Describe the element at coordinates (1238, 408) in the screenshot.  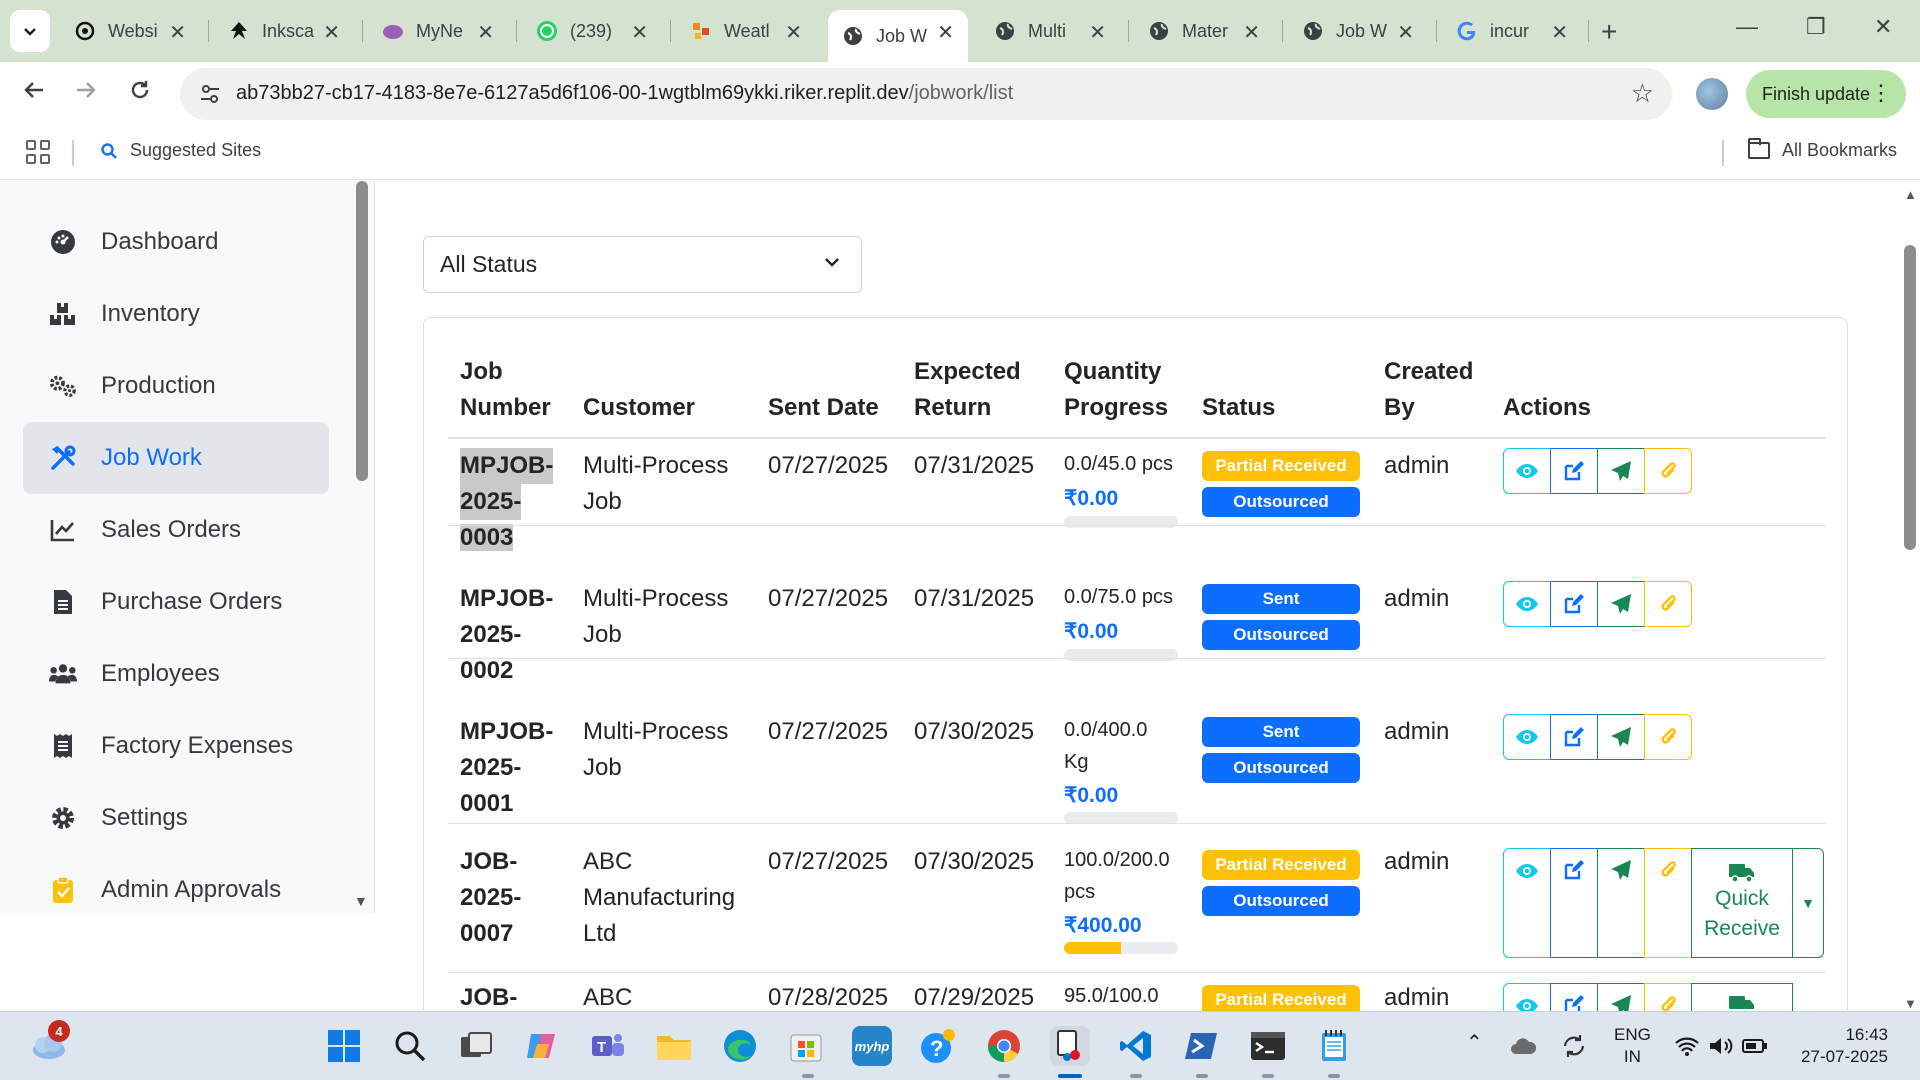
I see `header-status: Status` at that location.